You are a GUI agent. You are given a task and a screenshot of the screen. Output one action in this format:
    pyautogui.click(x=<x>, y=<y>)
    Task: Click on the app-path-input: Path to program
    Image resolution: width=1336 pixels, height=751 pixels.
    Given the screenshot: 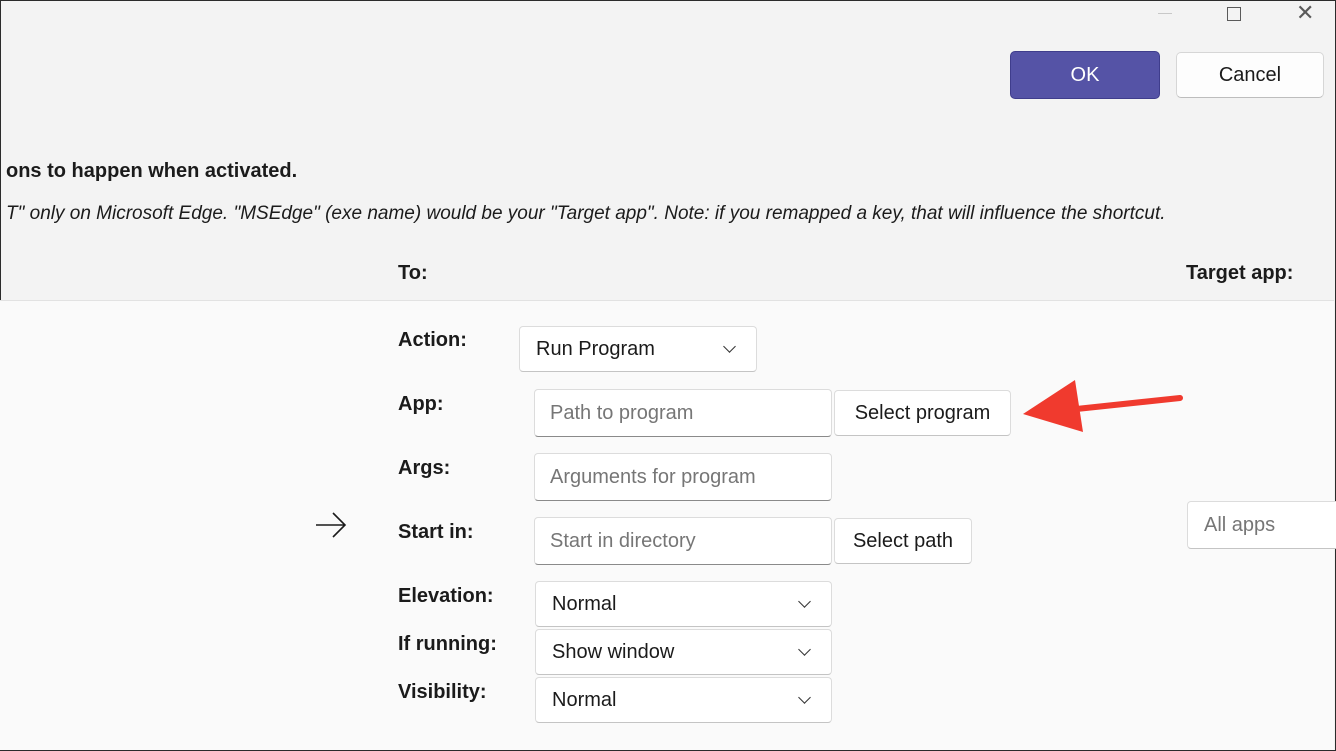 What is the action you would take?
    pyautogui.click(x=683, y=413)
    